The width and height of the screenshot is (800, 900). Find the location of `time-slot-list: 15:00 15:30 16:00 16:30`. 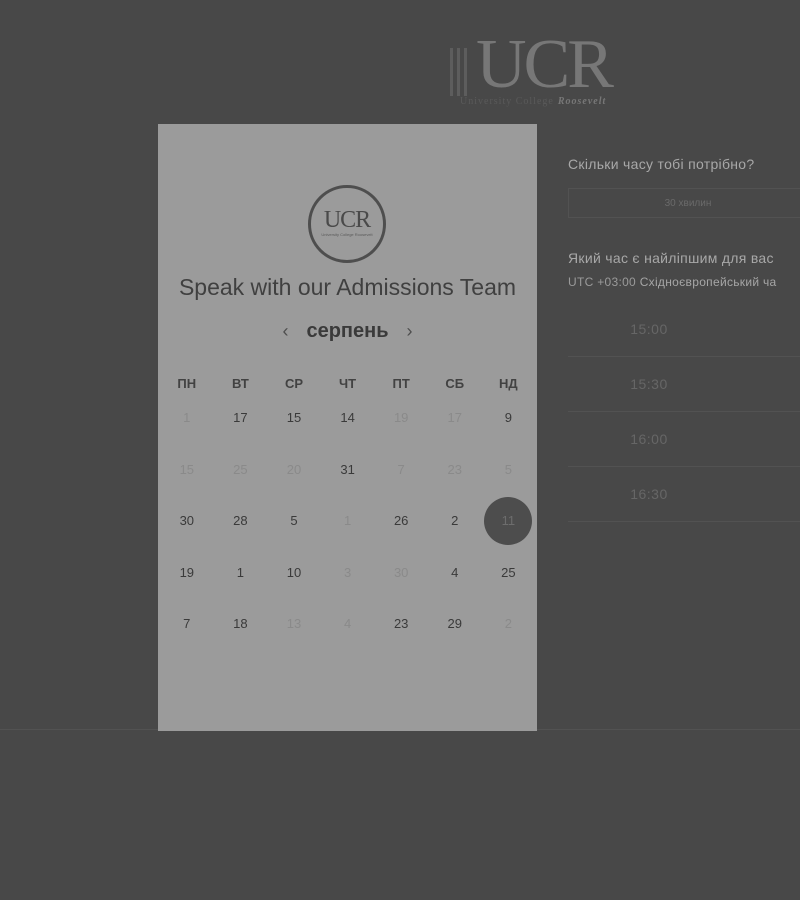

time-slot-list: 15:00 15:30 16:00 16:30 is located at coordinates (684, 412).